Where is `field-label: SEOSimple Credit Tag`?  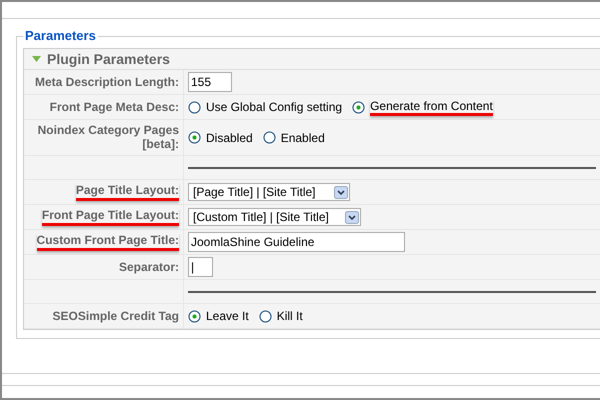
field-label: SEOSimple Credit Tag is located at coordinates (115, 316).